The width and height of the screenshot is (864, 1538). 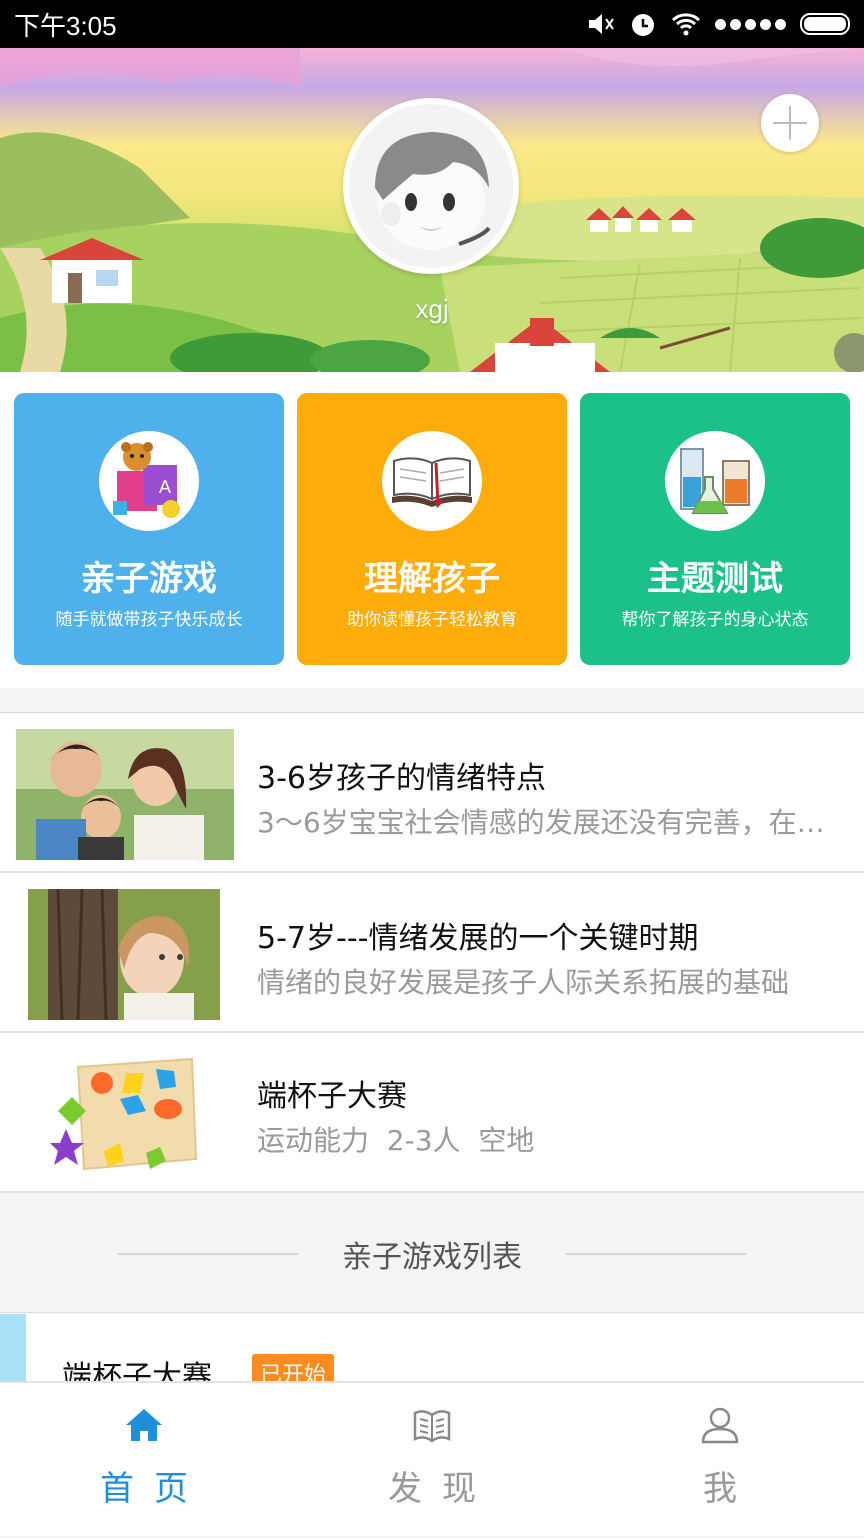 I want to click on add-button, so click(x=790, y=123).